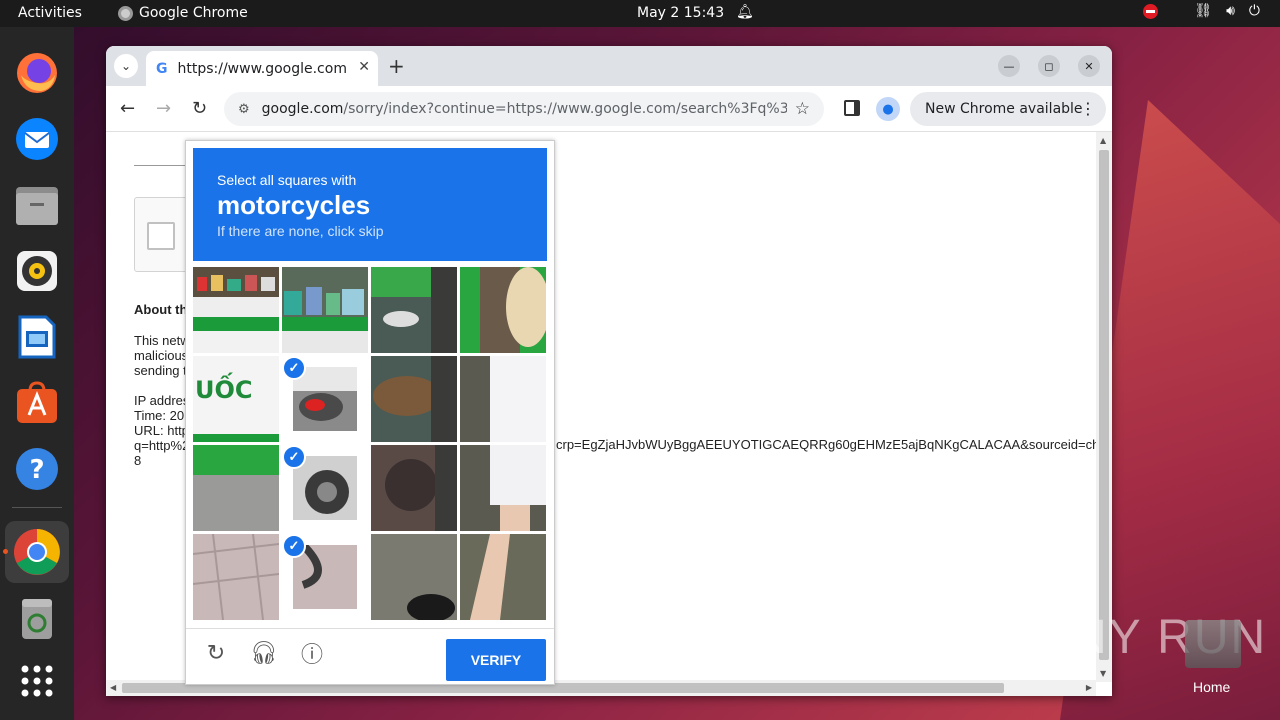 The height and width of the screenshot is (720, 1280). What do you see at coordinates (161, 236) in the screenshot?
I see `recaptcha-checkbox` at bounding box center [161, 236].